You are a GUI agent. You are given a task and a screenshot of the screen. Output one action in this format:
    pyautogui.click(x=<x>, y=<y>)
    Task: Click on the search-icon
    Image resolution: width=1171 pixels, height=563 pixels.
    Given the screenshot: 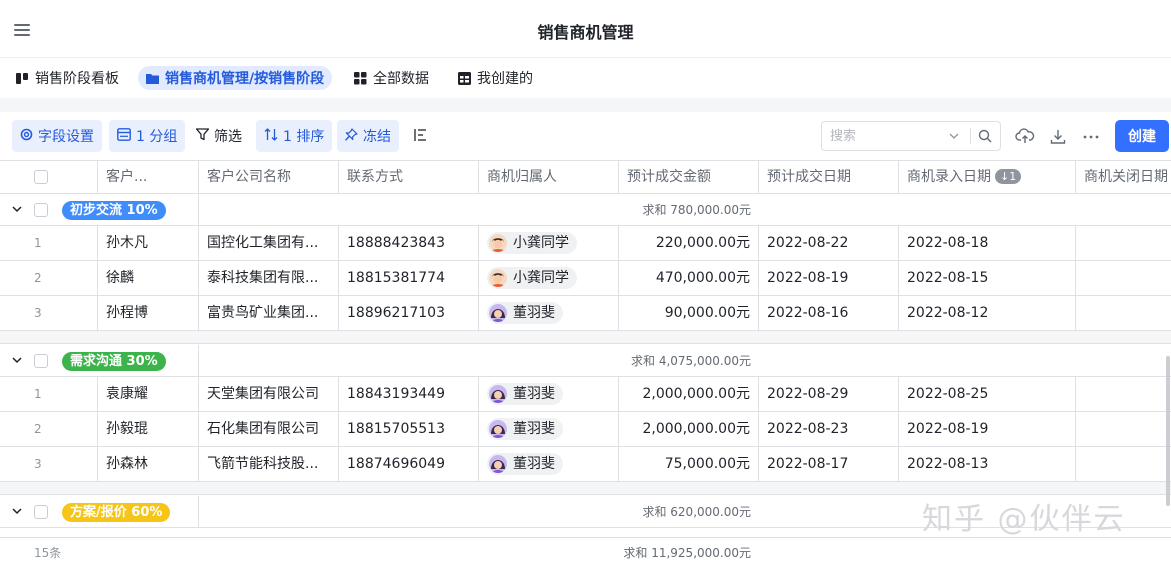 What is the action you would take?
    pyautogui.click(x=985, y=136)
    